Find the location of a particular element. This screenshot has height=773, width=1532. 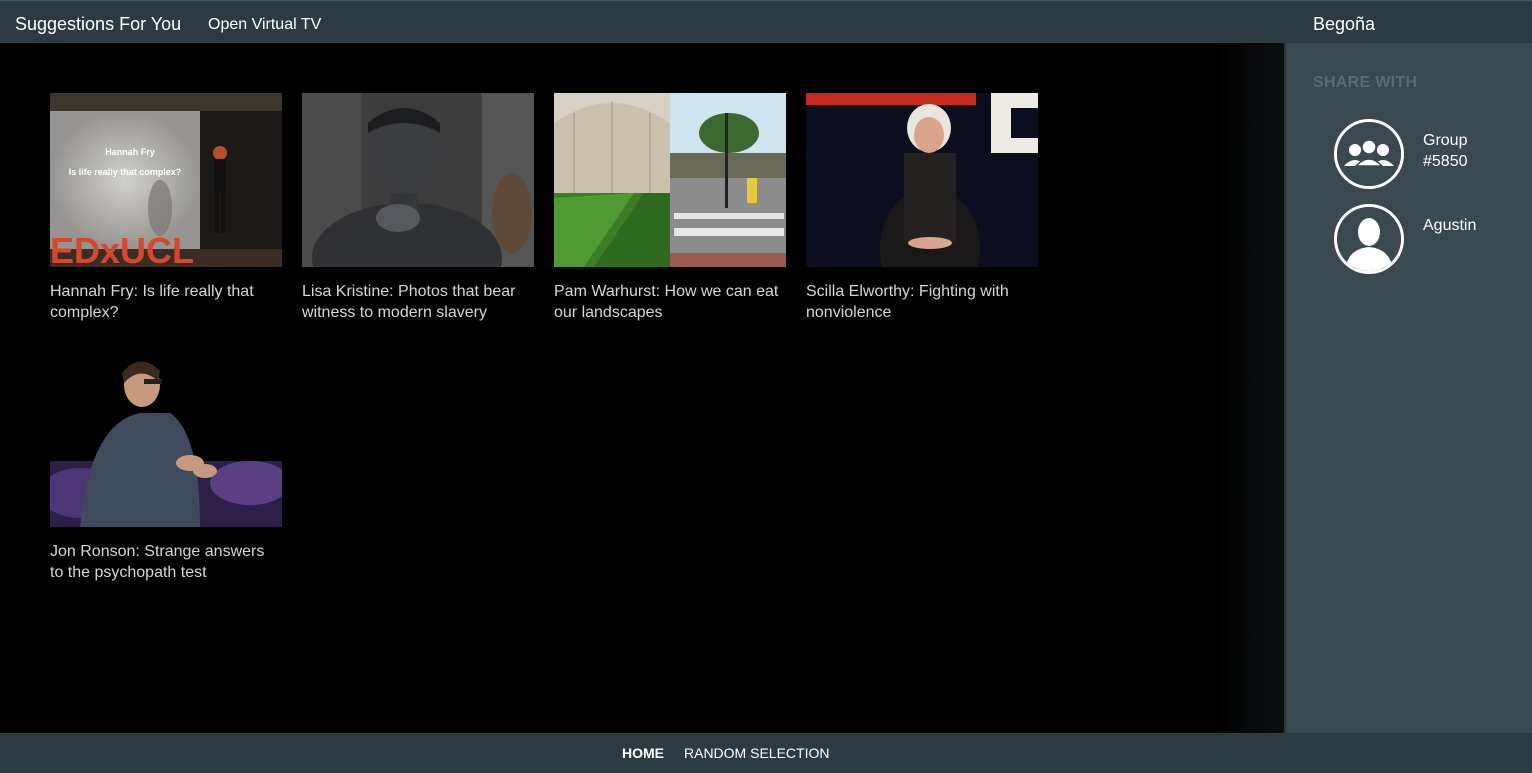

contact-name: Group #5850 is located at coordinates (1468, 151).